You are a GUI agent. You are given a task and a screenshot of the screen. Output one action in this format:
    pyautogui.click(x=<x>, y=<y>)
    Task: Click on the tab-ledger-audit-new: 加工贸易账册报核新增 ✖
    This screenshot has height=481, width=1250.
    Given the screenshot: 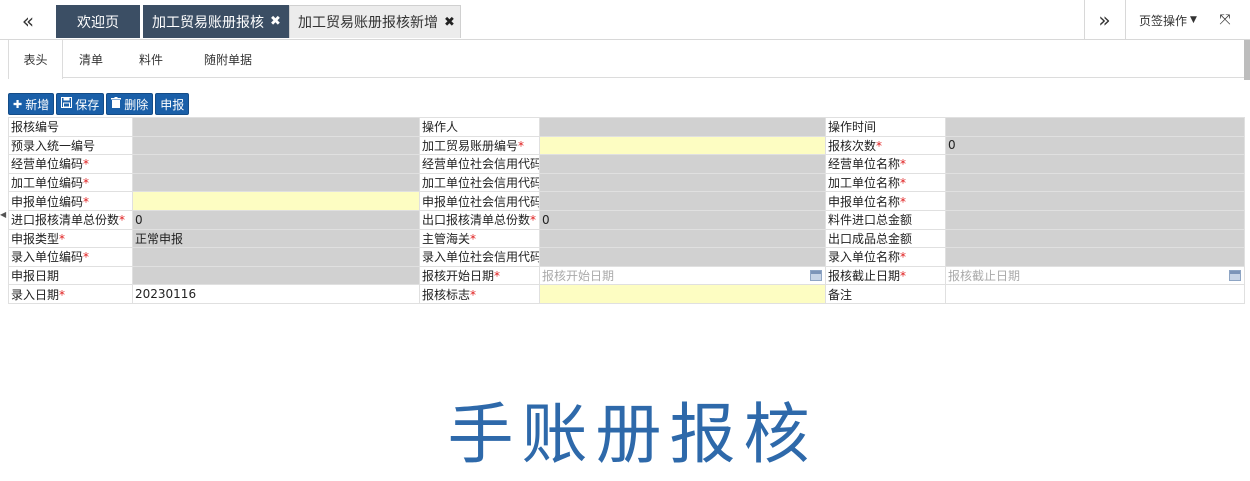 What is the action you would take?
    pyautogui.click(x=375, y=21)
    